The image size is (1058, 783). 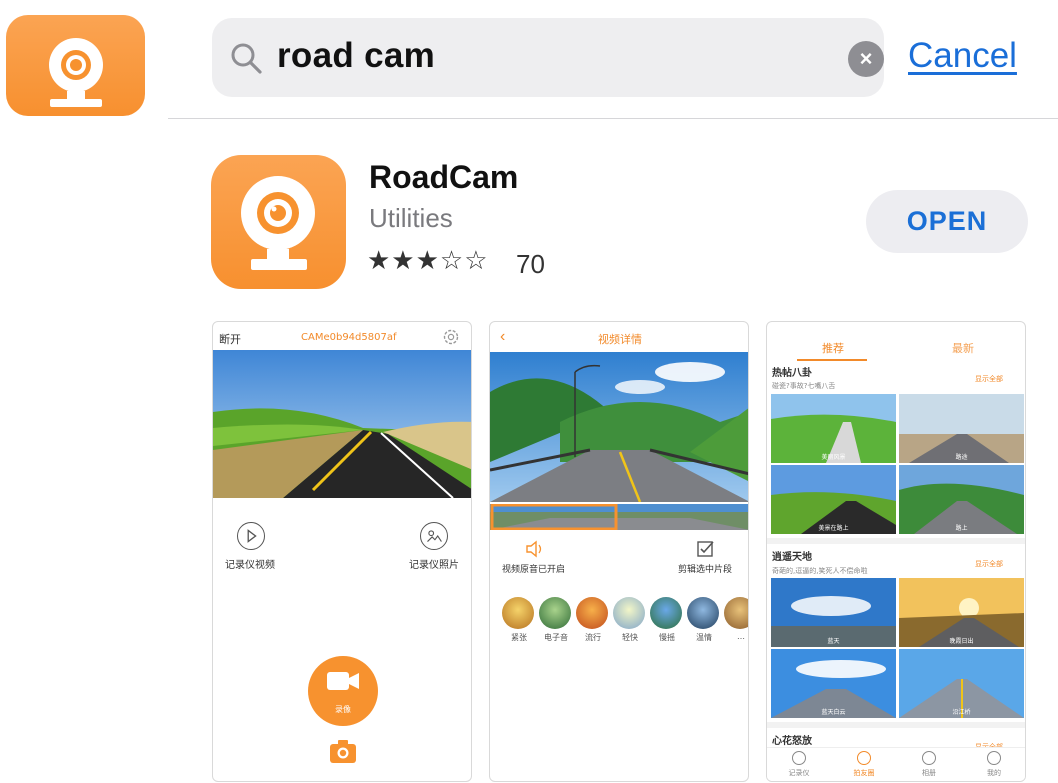 What do you see at coordinates (896, 764) in the screenshot?
I see `bottom-nav: 记录仪 拍友圈 相册 我的` at bounding box center [896, 764].